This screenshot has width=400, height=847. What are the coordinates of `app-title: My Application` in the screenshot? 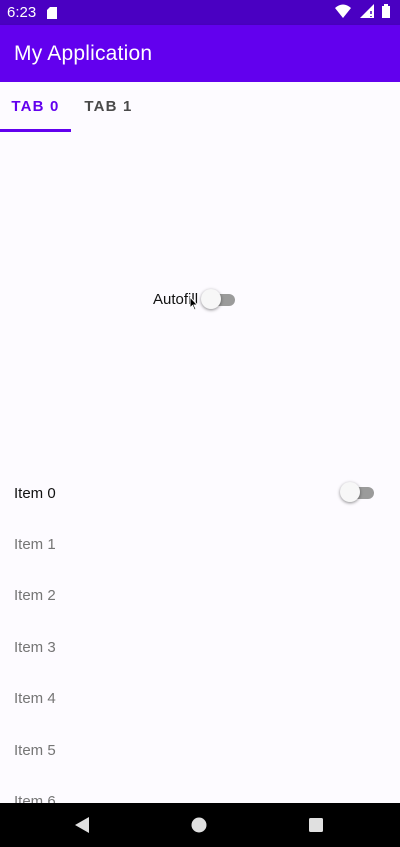 It's located at (83, 53).